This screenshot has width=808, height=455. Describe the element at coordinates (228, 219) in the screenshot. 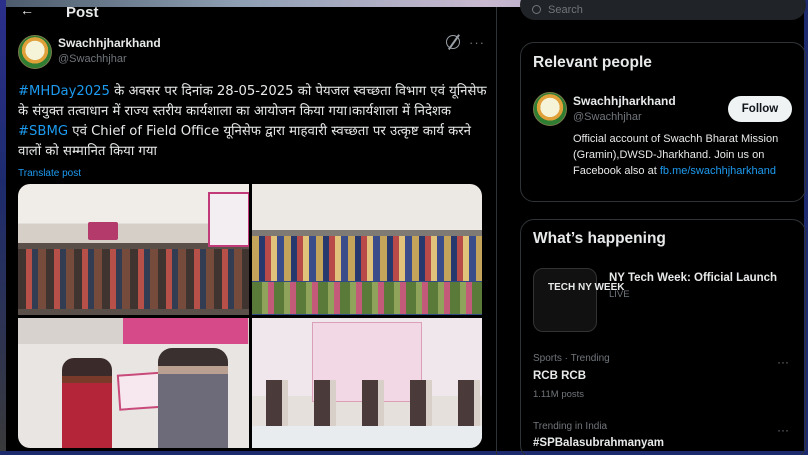

I see `presentation-screen` at that location.